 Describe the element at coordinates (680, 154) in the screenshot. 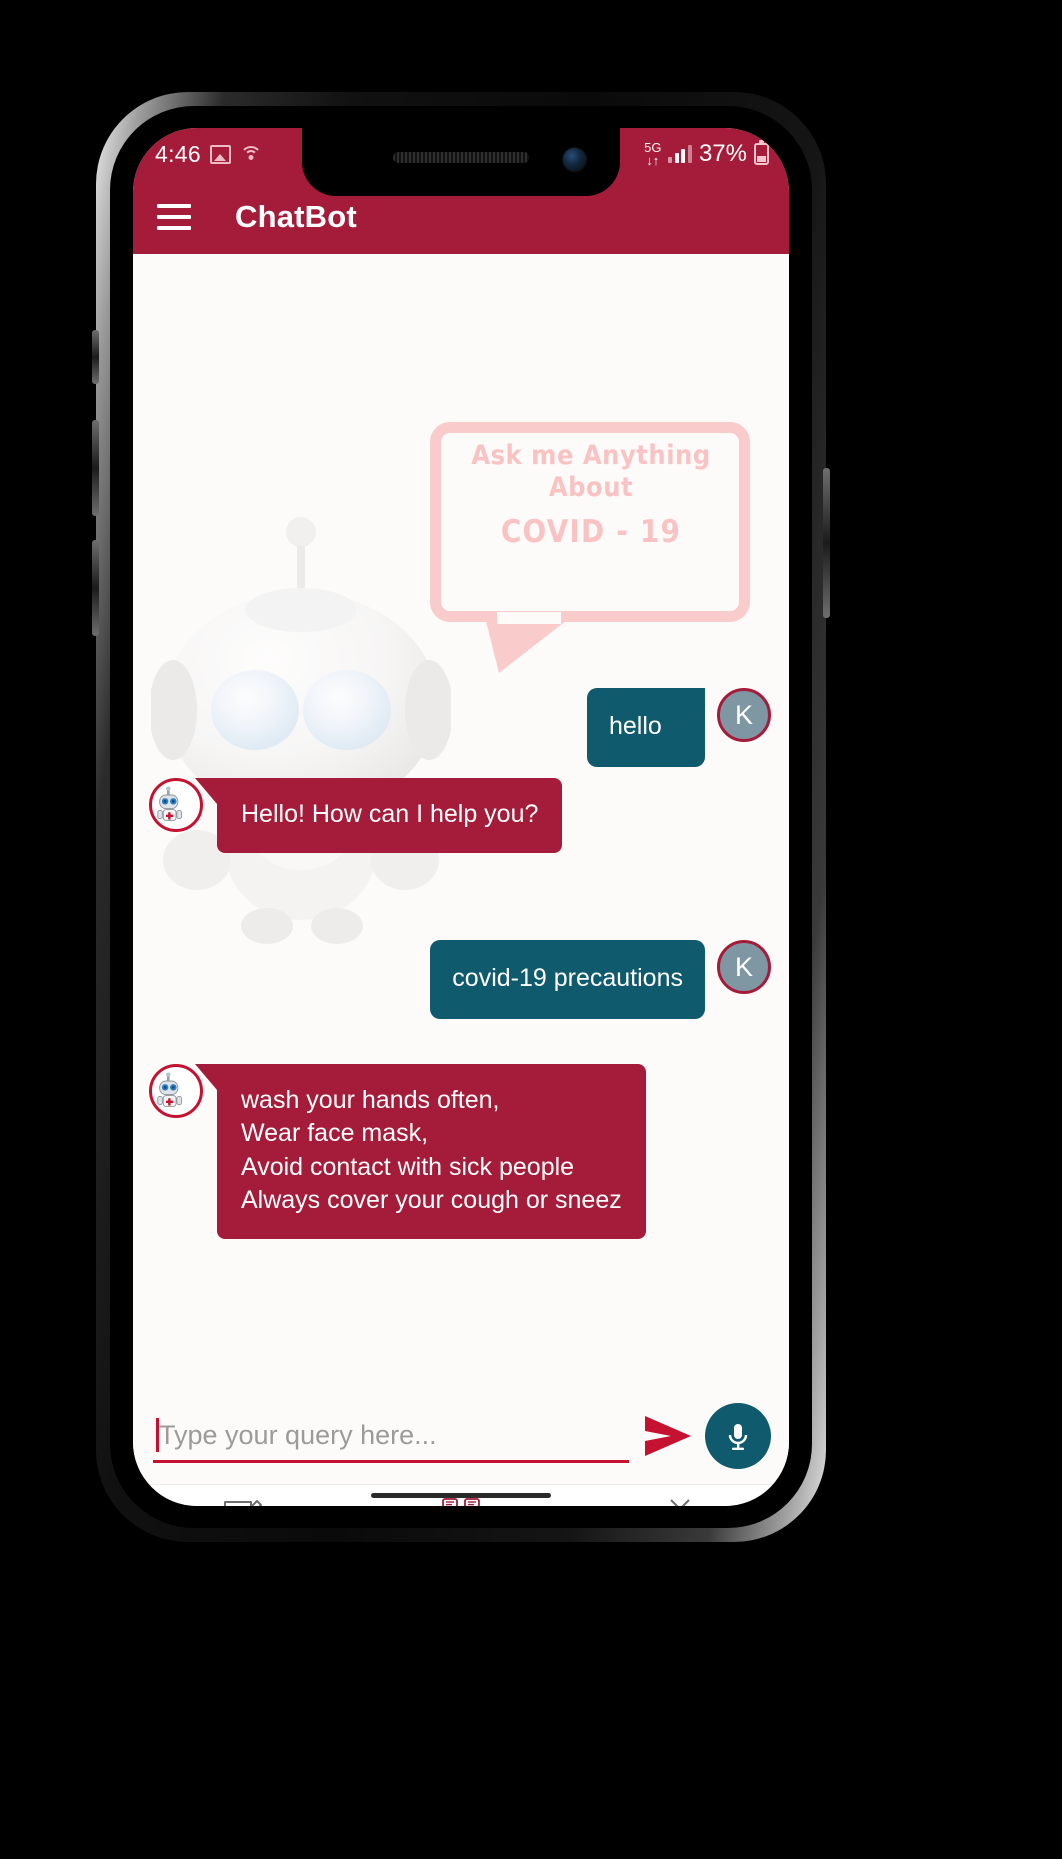

I see `signal-bars-icon` at that location.